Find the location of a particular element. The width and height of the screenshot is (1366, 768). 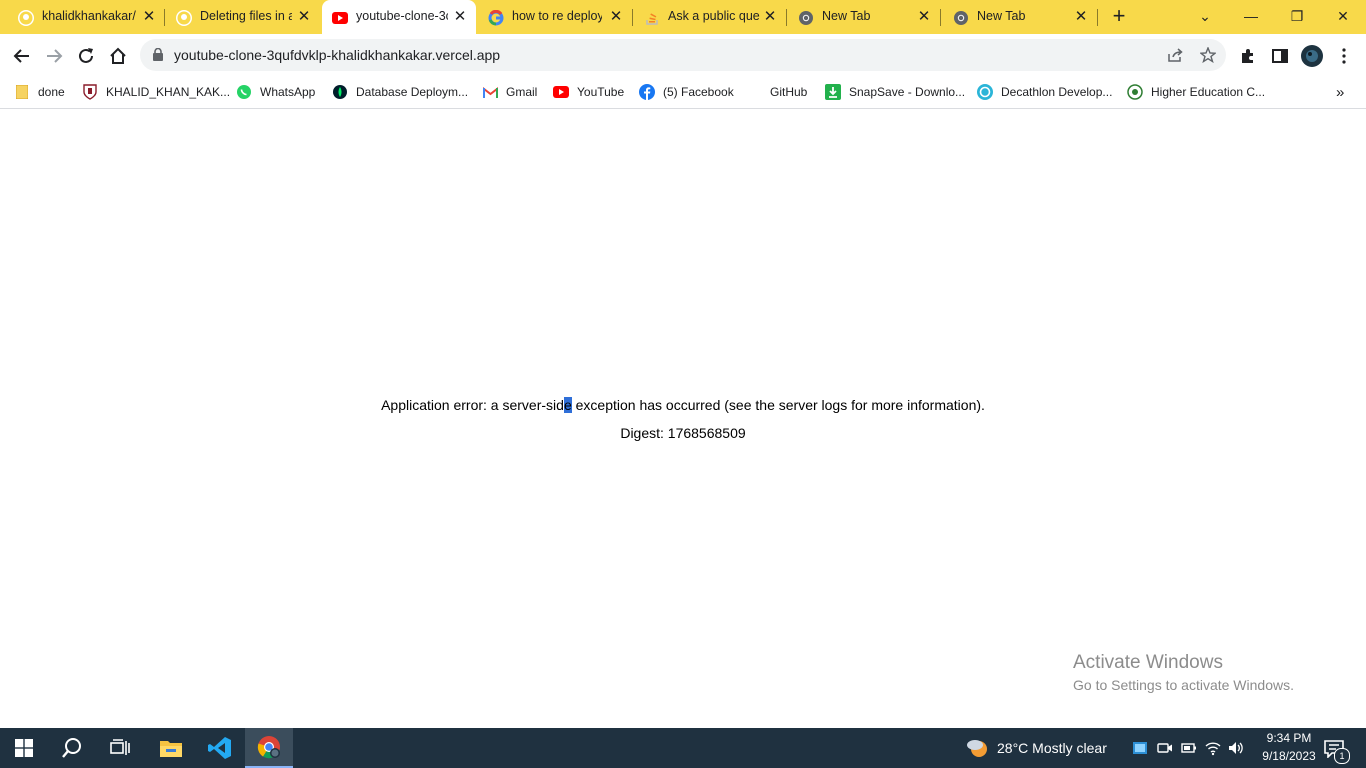

close-window-button: ✕ is located at coordinates (1343, 16).